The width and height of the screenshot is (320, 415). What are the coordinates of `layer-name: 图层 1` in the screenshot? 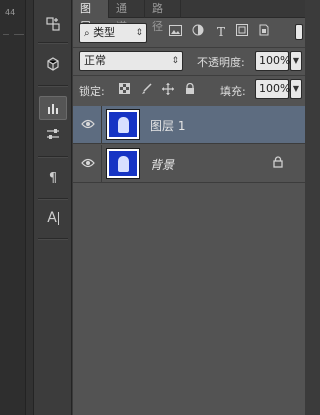 It's located at (167, 125).